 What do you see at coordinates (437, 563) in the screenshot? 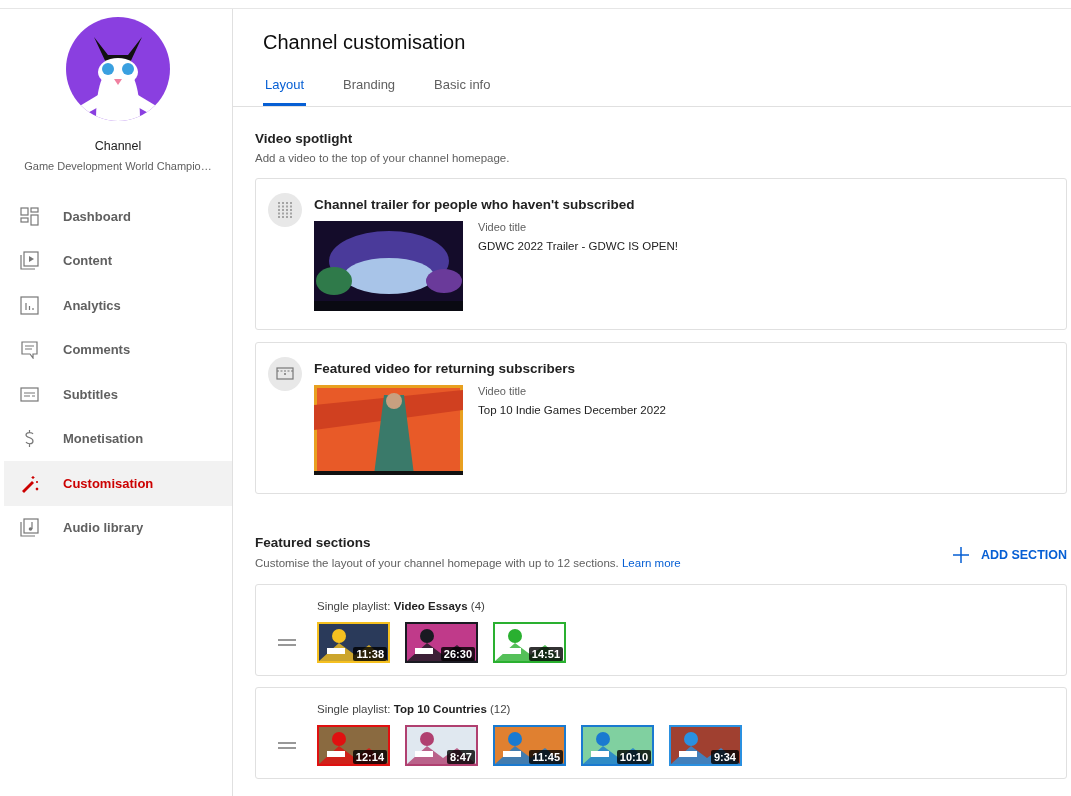
I see `section-description: Customise the layout of your channel homepage with up to 12 sections.` at bounding box center [437, 563].